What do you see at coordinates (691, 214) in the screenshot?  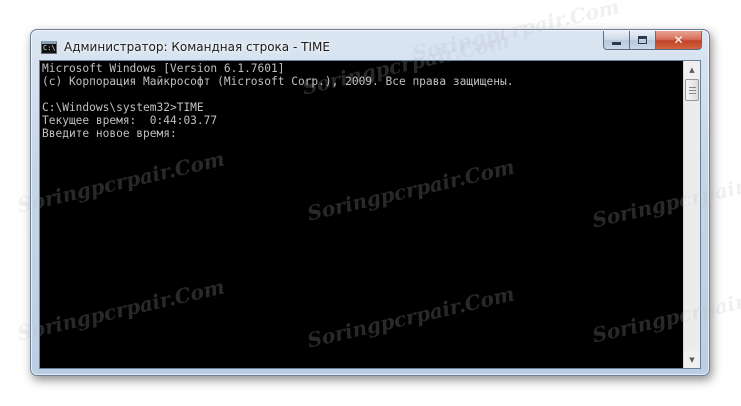 I see `vertical-scrollbar: ▲ ▼` at bounding box center [691, 214].